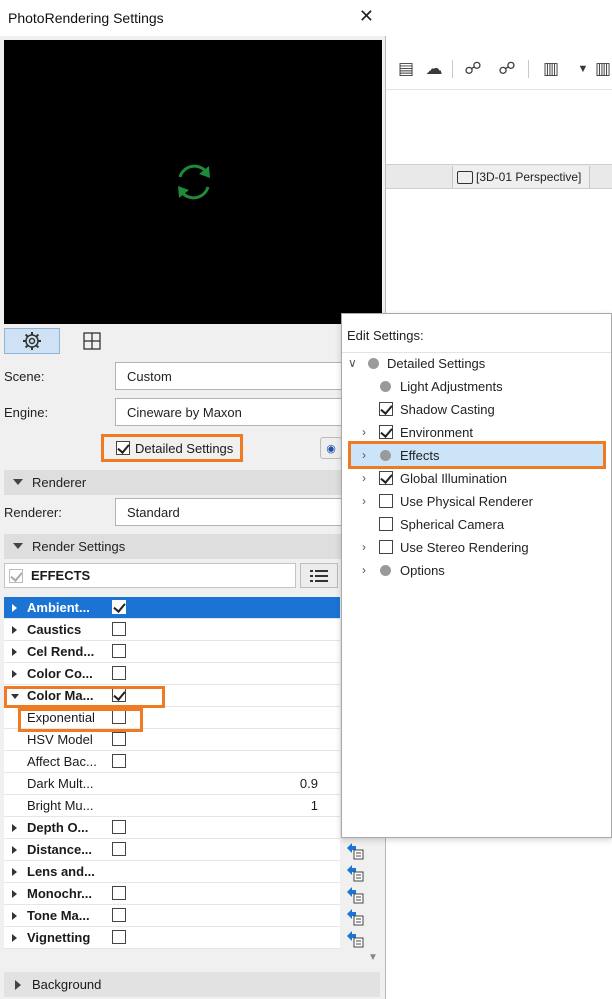 This screenshot has width=612, height=999. I want to click on tab-size, so click(92, 341).